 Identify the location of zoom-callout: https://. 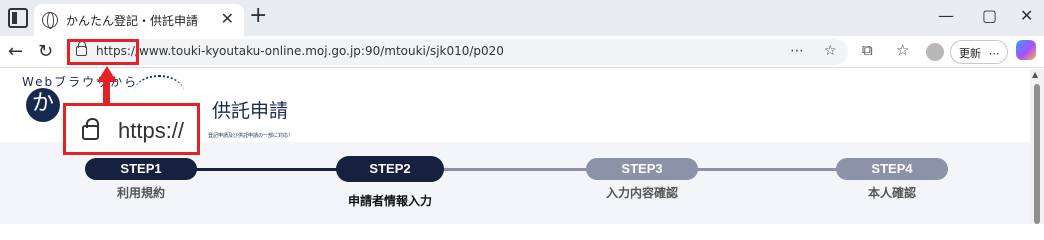
(131, 129).